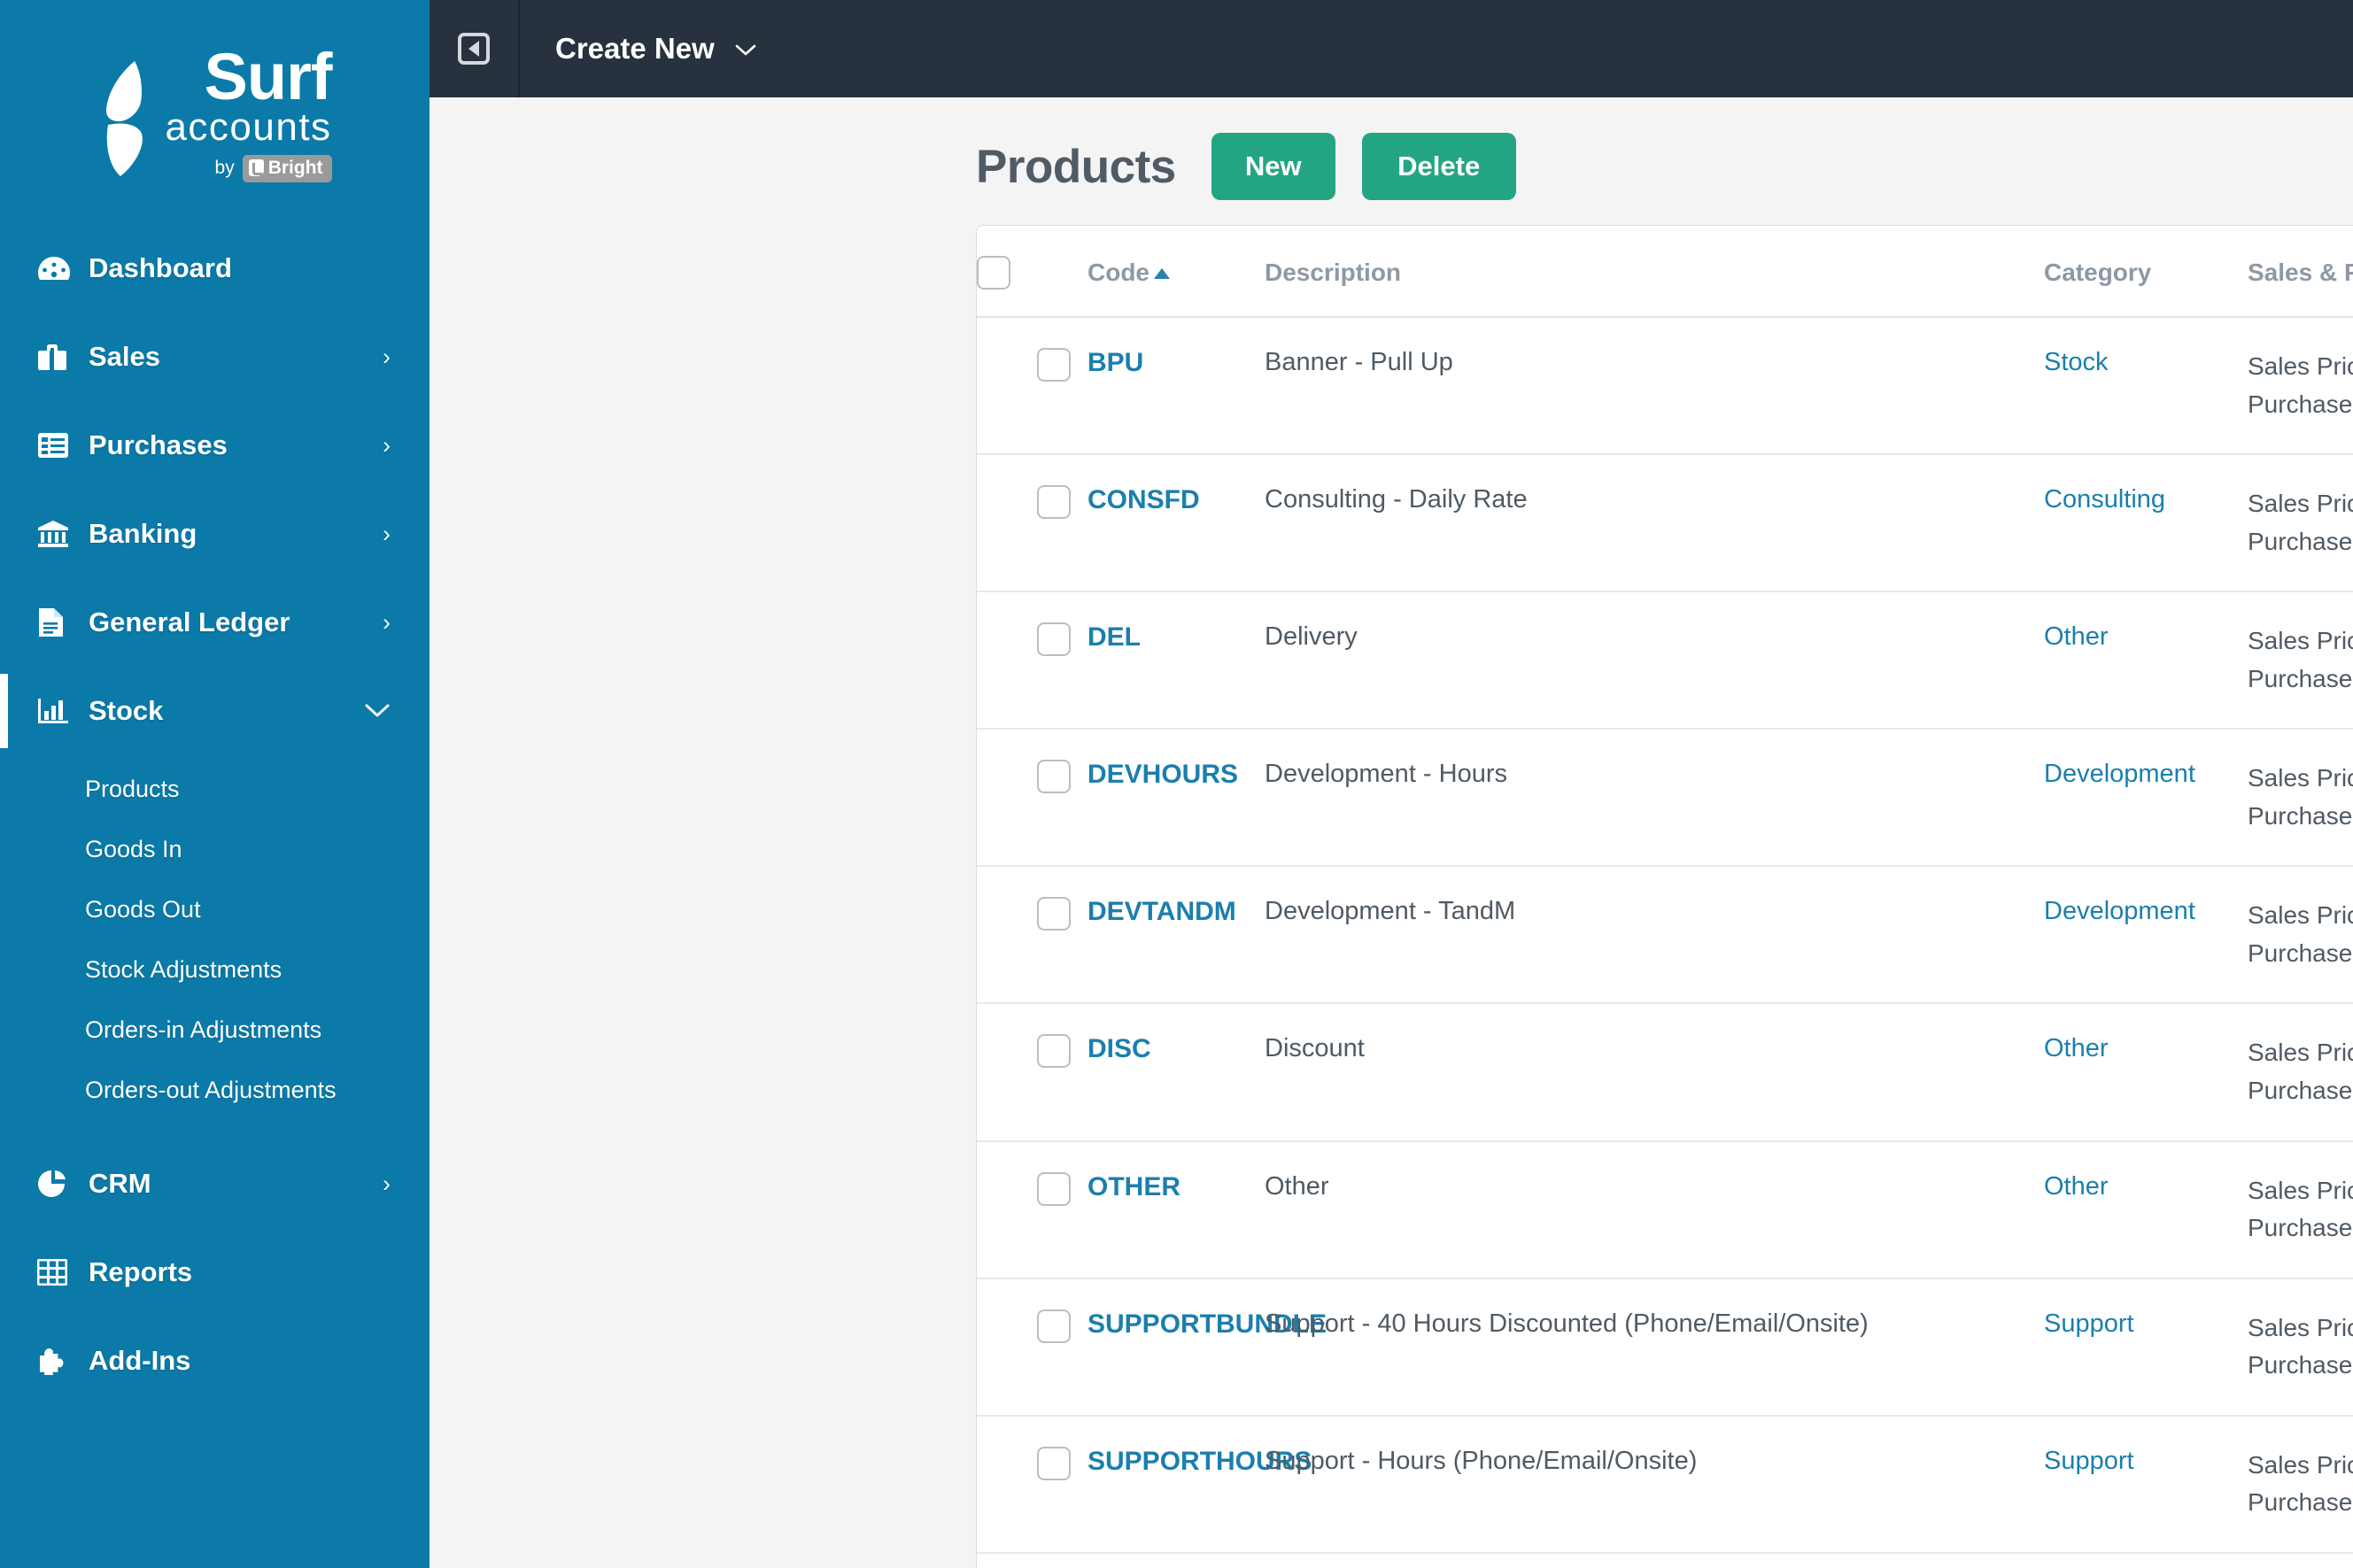 The image size is (2353, 1568). What do you see at coordinates (215, 1030) in the screenshot?
I see `sidebar-subitem-orders-in-adjustments: Orders-in Adjustments` at bounding box center [215, 1030].